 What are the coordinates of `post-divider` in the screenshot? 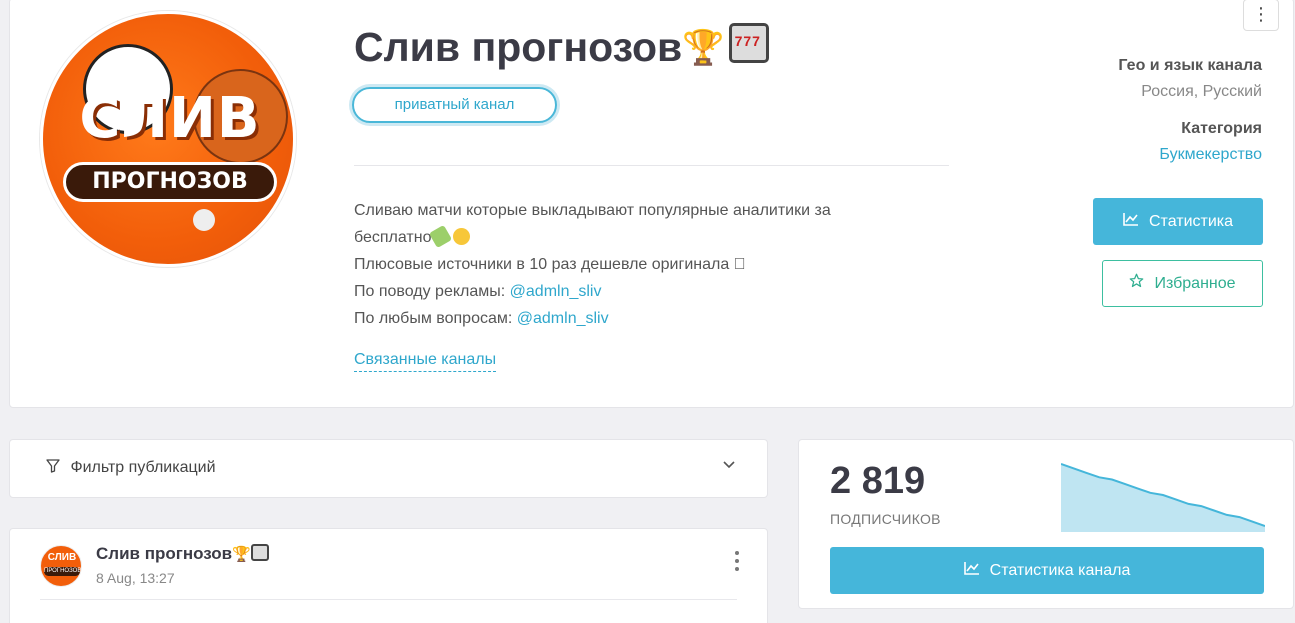 It's located at (388, 599).